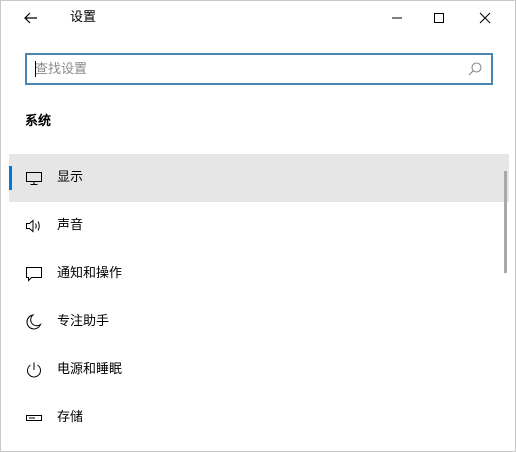 This screenshot has height=452, width=516. I want to click on search-icon, so click(475, 69).